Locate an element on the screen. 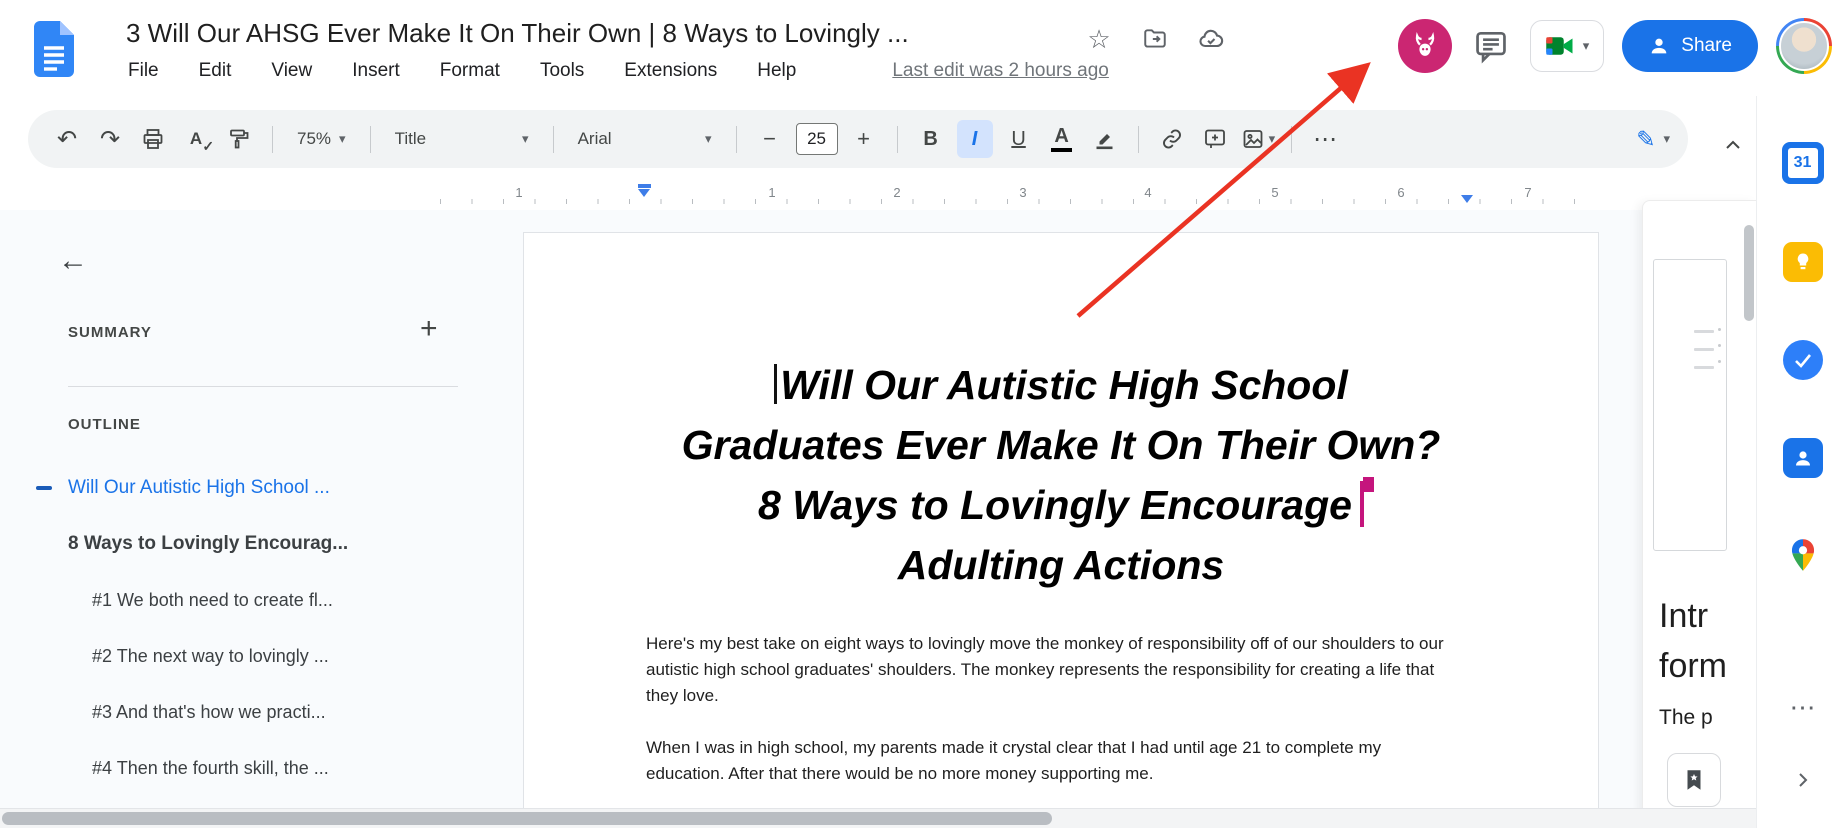  decrease-font-size-button: − is located at coordinates (770, 139).